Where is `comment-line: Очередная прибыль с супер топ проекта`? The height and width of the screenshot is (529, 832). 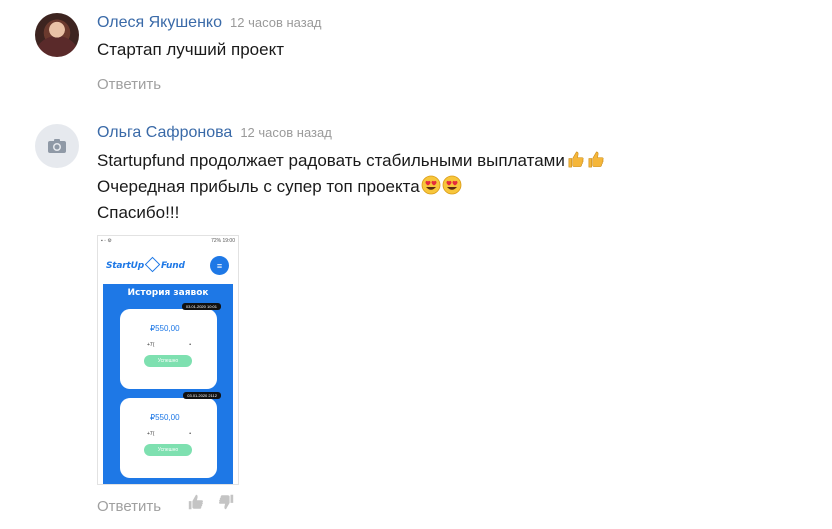
comment-line: Очередная прибыль с супер топ проекта is located at coordinates (351, 187).